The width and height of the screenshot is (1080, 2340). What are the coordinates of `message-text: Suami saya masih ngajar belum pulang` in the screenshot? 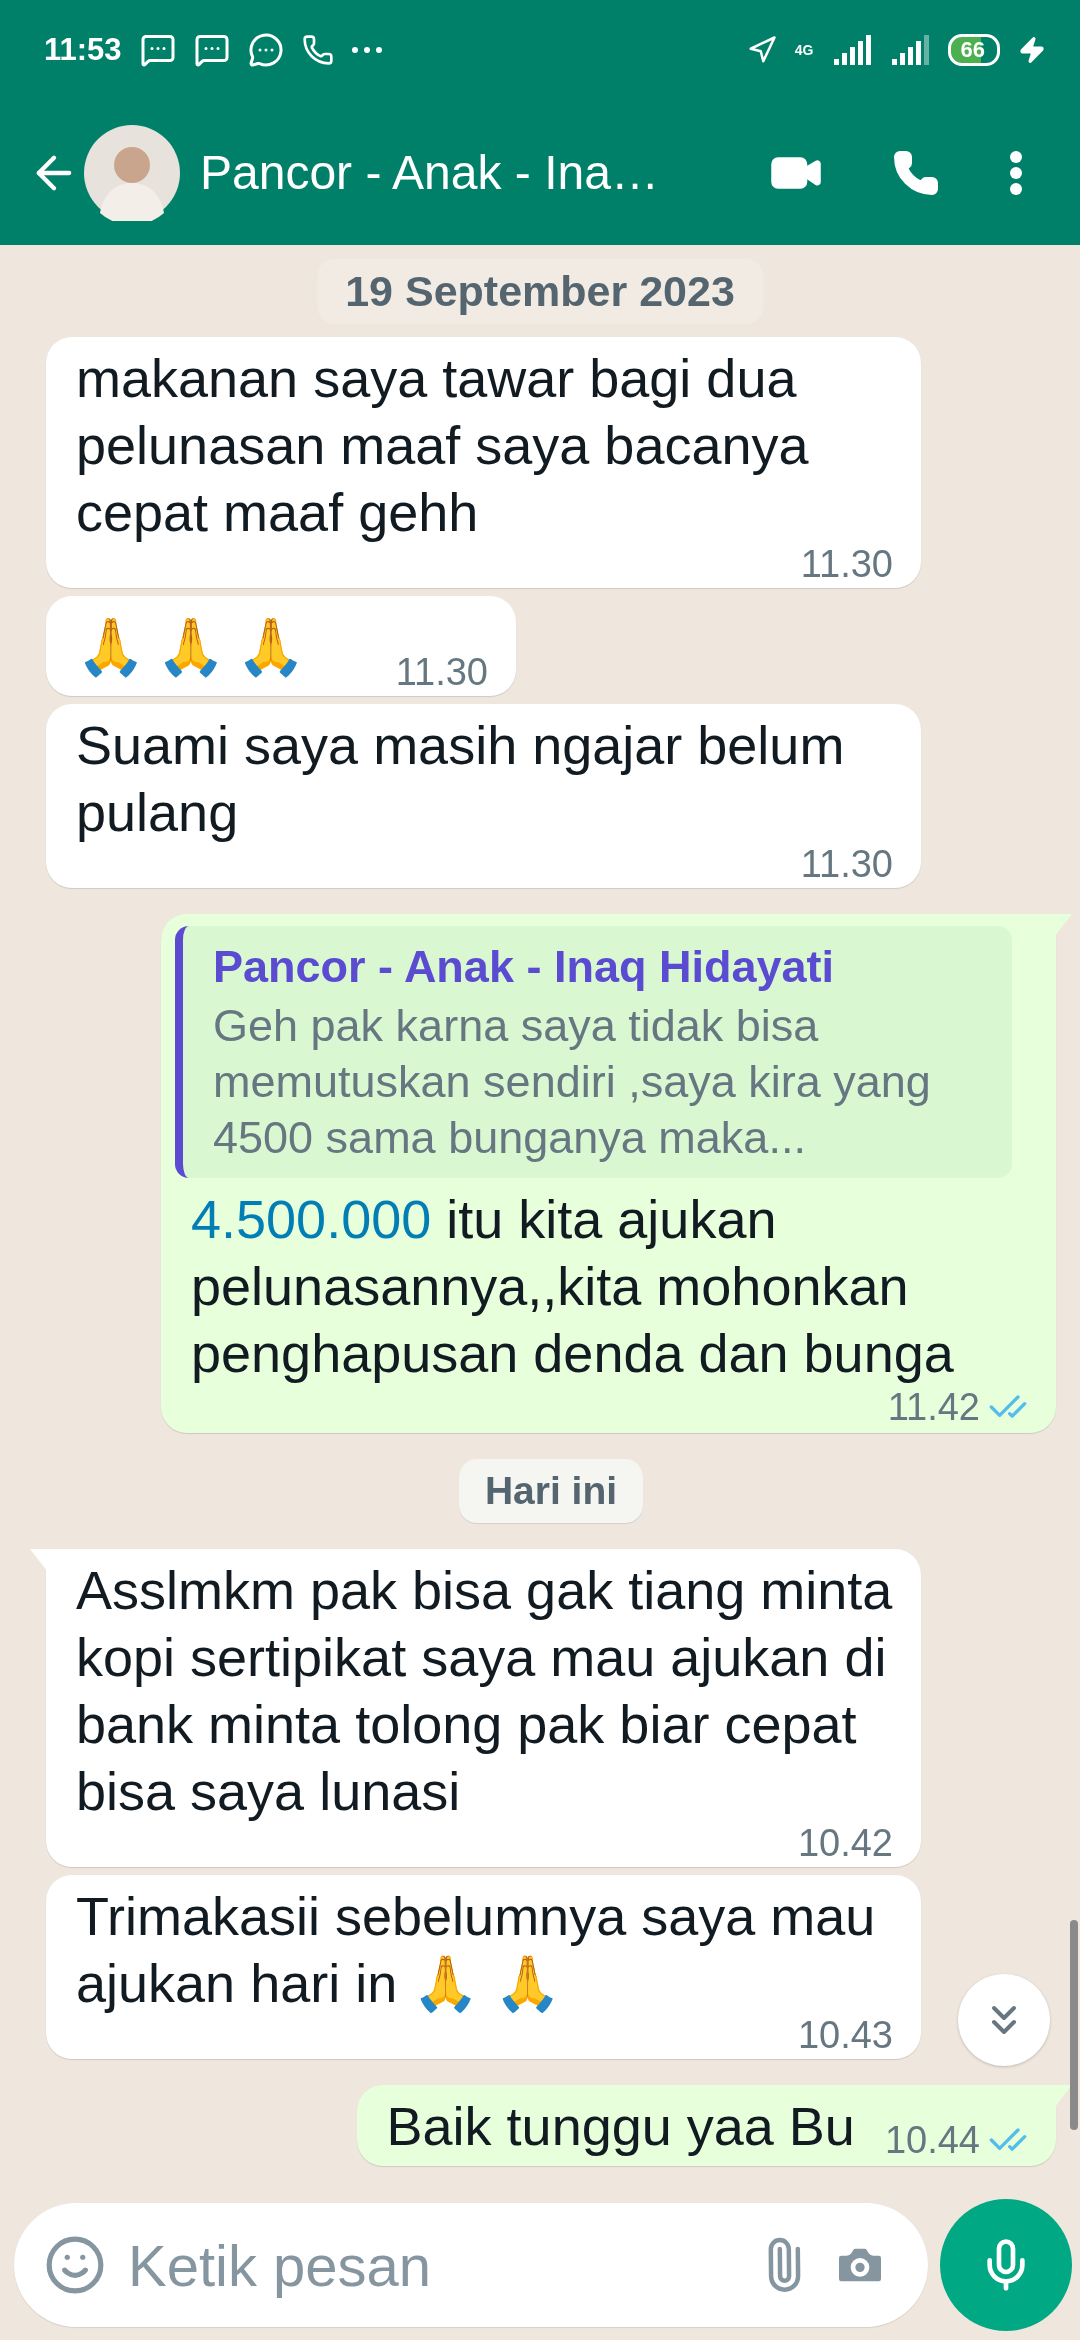 It's located at (461, 779).